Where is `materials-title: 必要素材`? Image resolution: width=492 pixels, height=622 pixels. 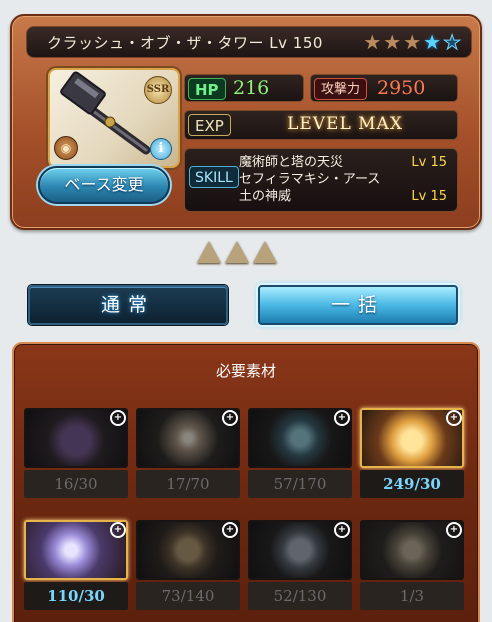 materials-title: 必要素材 is located at coordinates (245, 371).